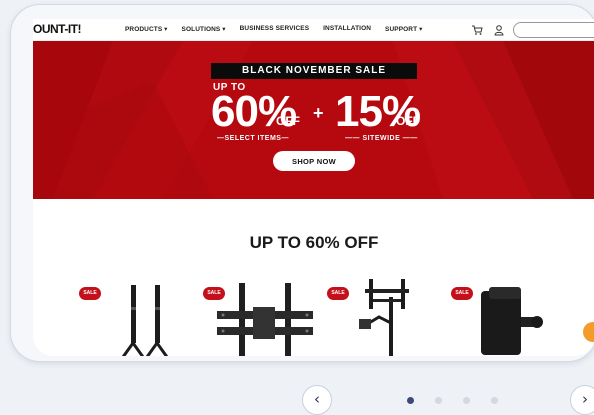 The width and height of the screenshot is (594, 415). Describe the element at coordinates (384, 316) in the screenshot. I see `product-image-pole-mount` at that location.